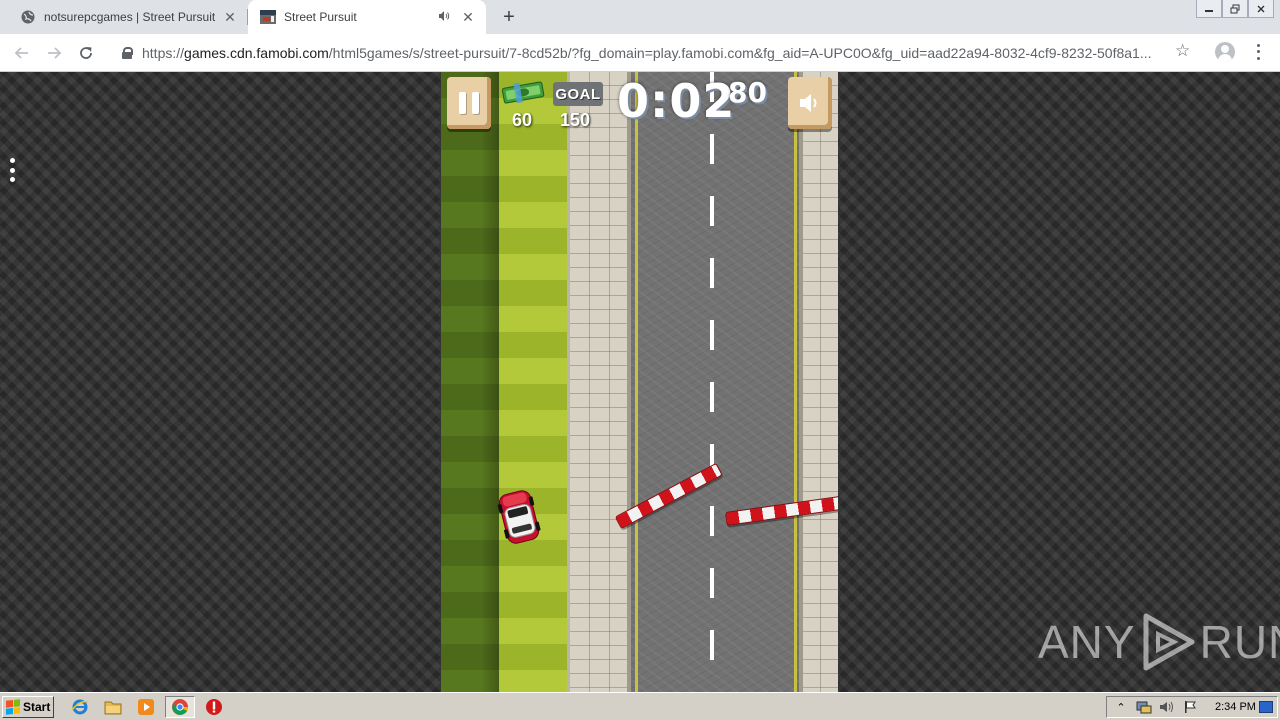 The image size is (1280, 720). I want to click on watermark-right: RUN, so click(1239, 642).